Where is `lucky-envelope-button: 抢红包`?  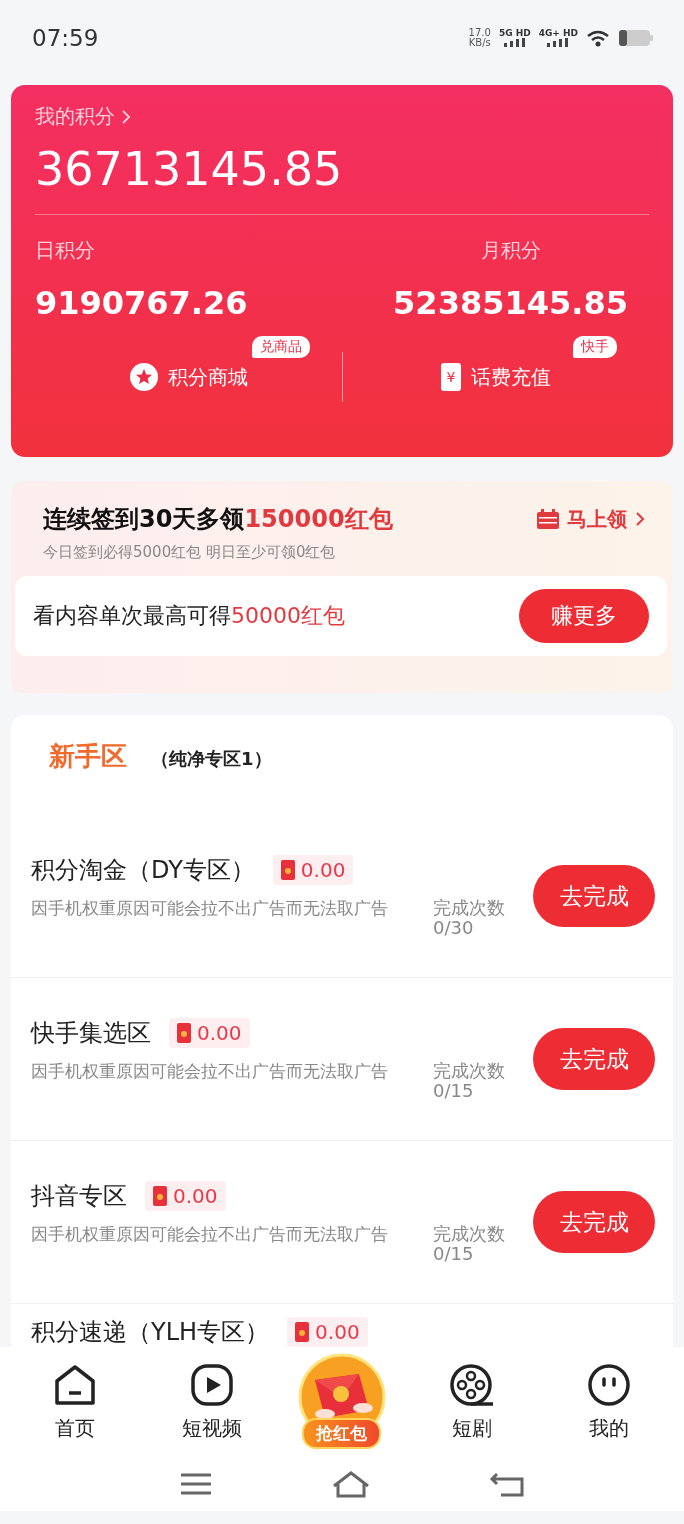
lucky-envelope-button: 抢红包 is located at coordinates (341, 1402).